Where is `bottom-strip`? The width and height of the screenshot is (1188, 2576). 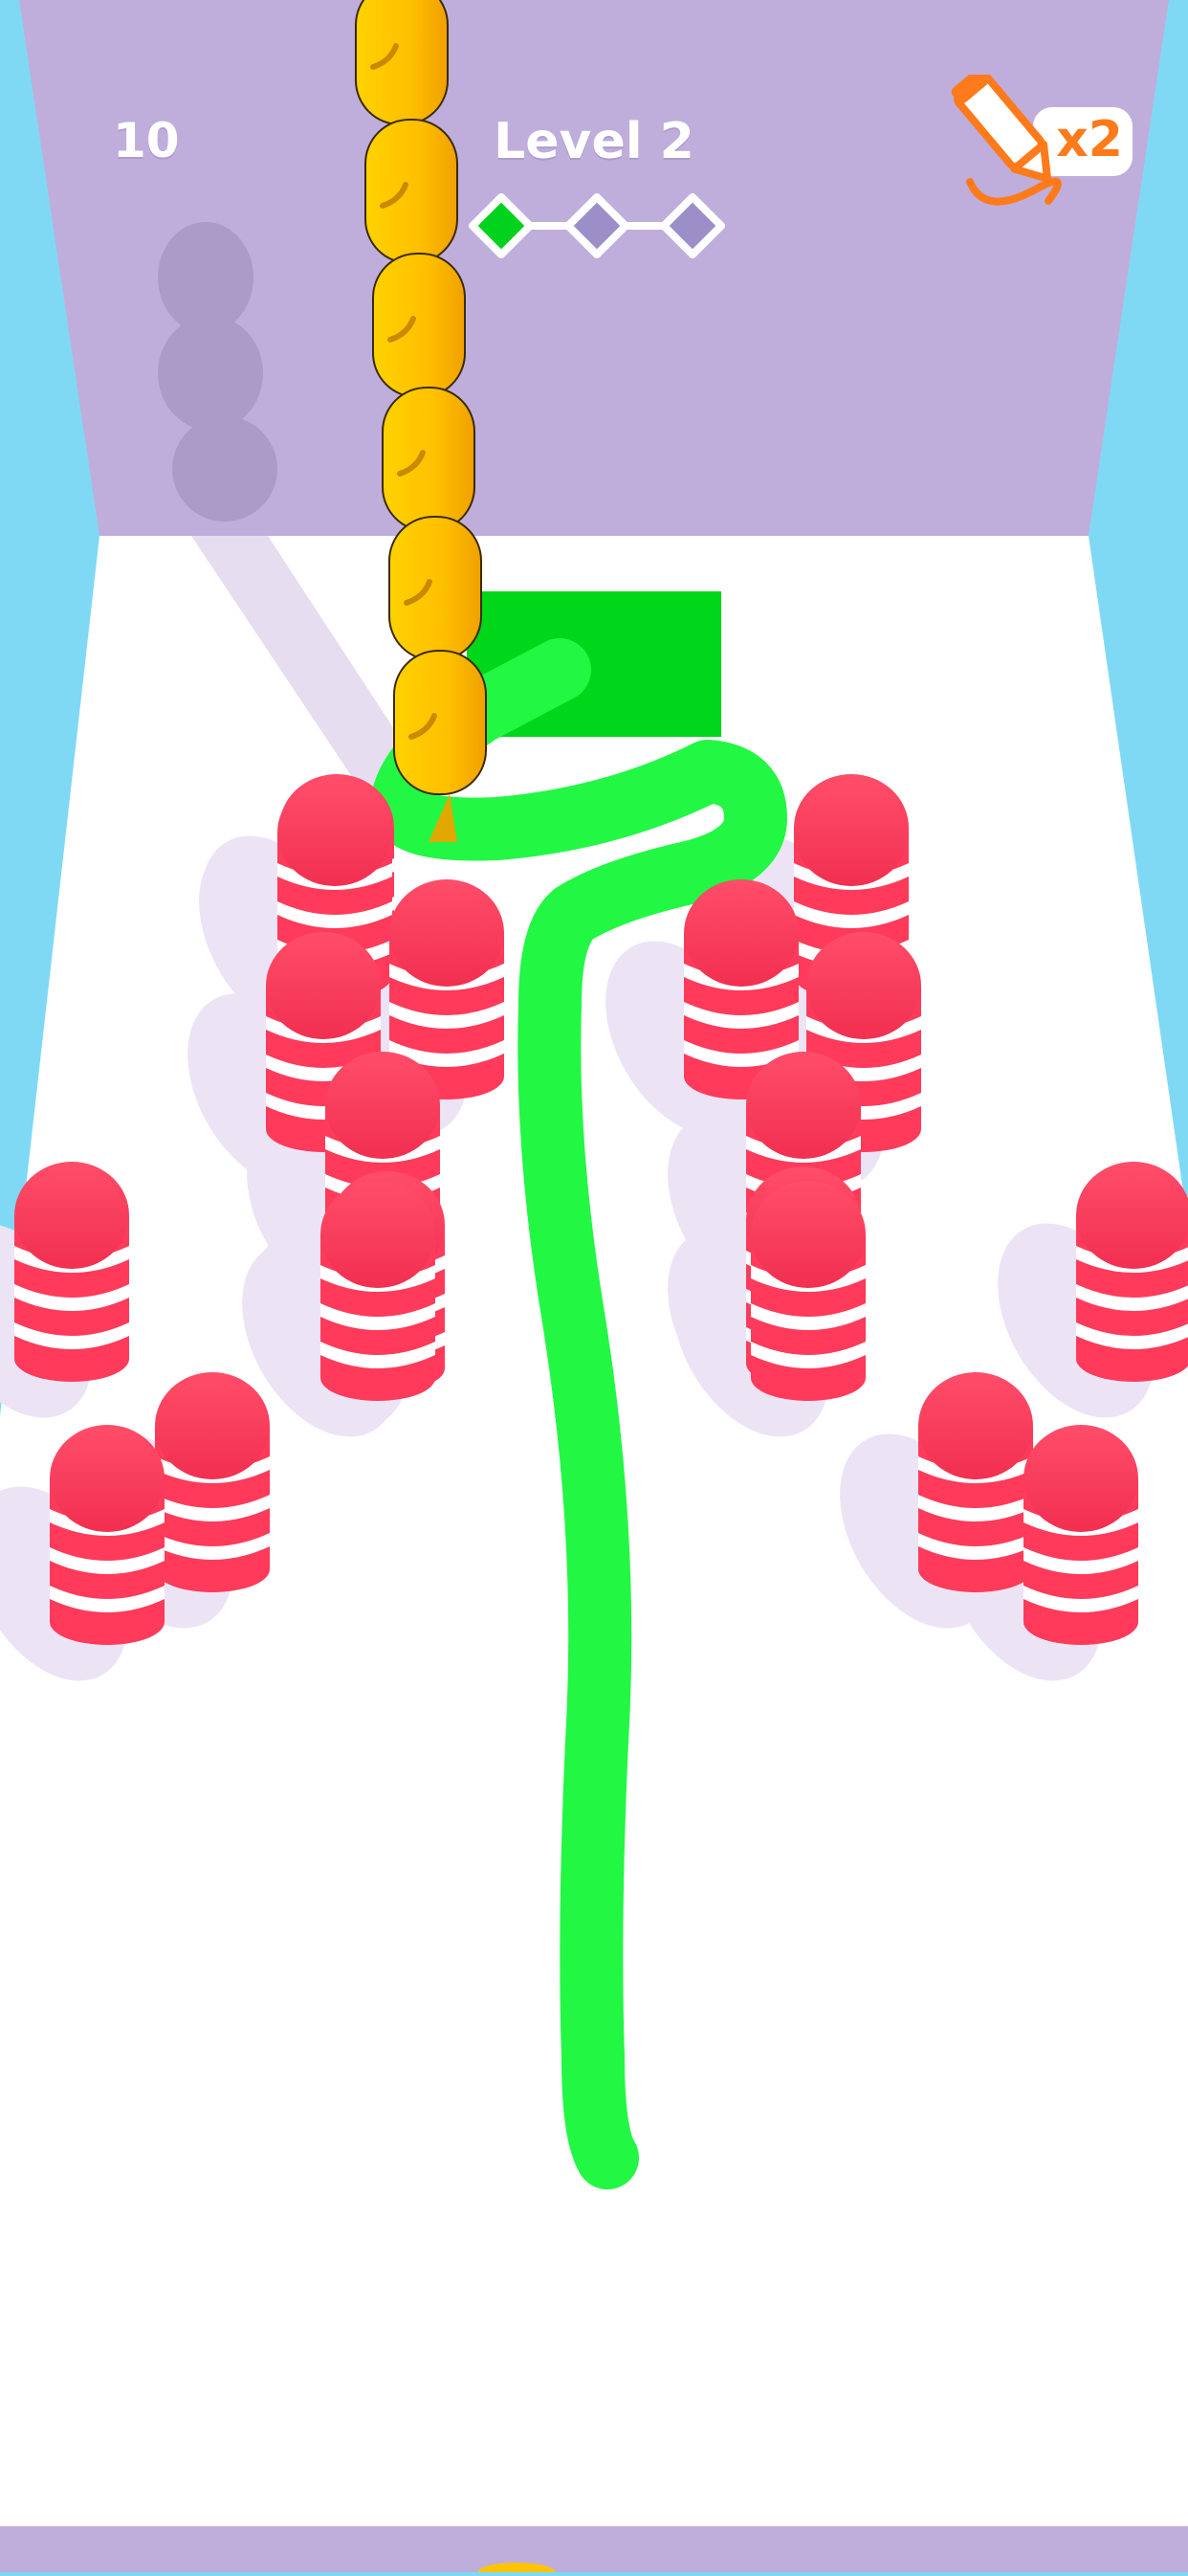 bottom-strip is located at coordinates (594, 2549).